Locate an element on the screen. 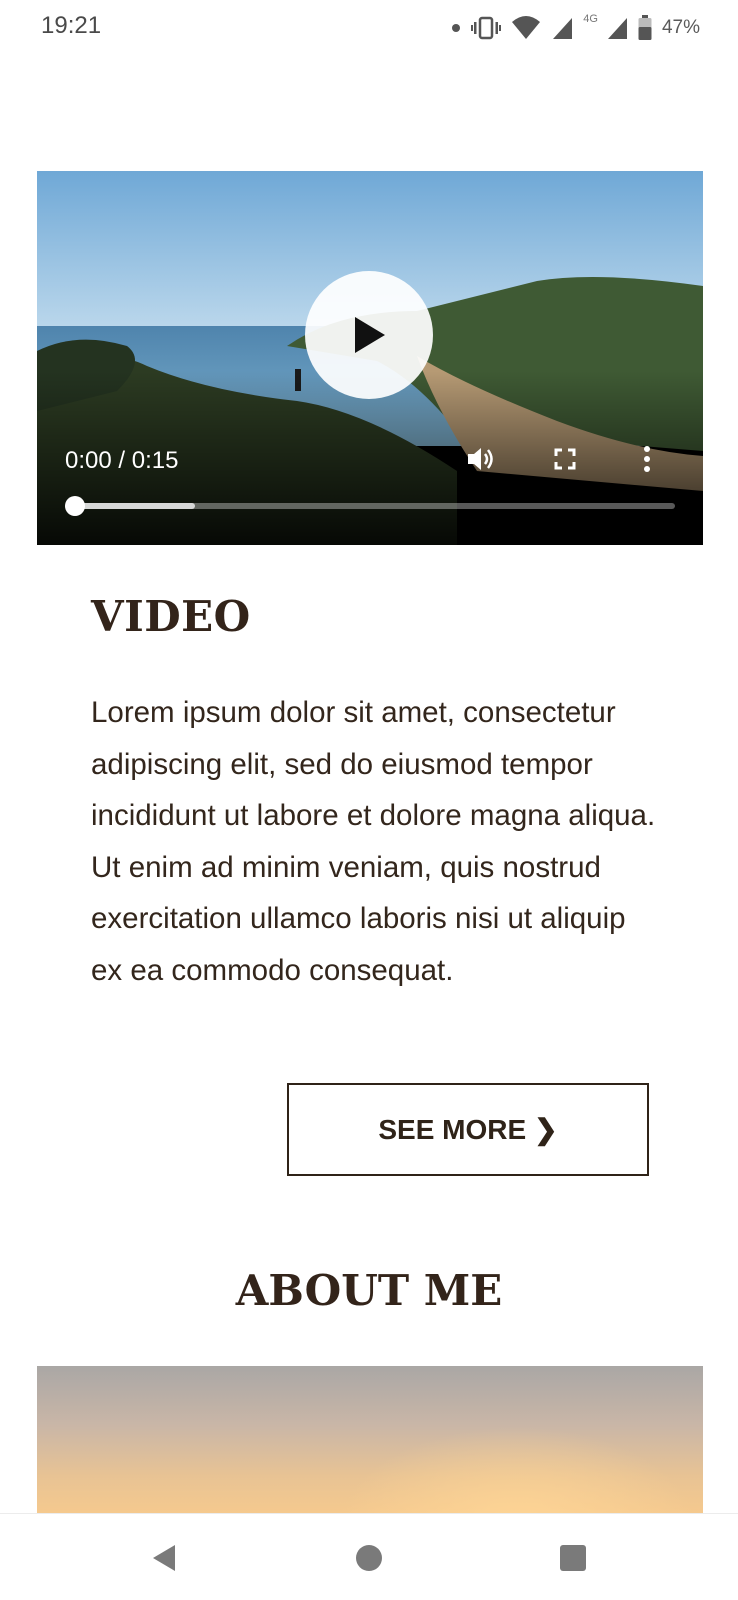  see-more-label: SEE MORE is located at coordinates (452, 1129).